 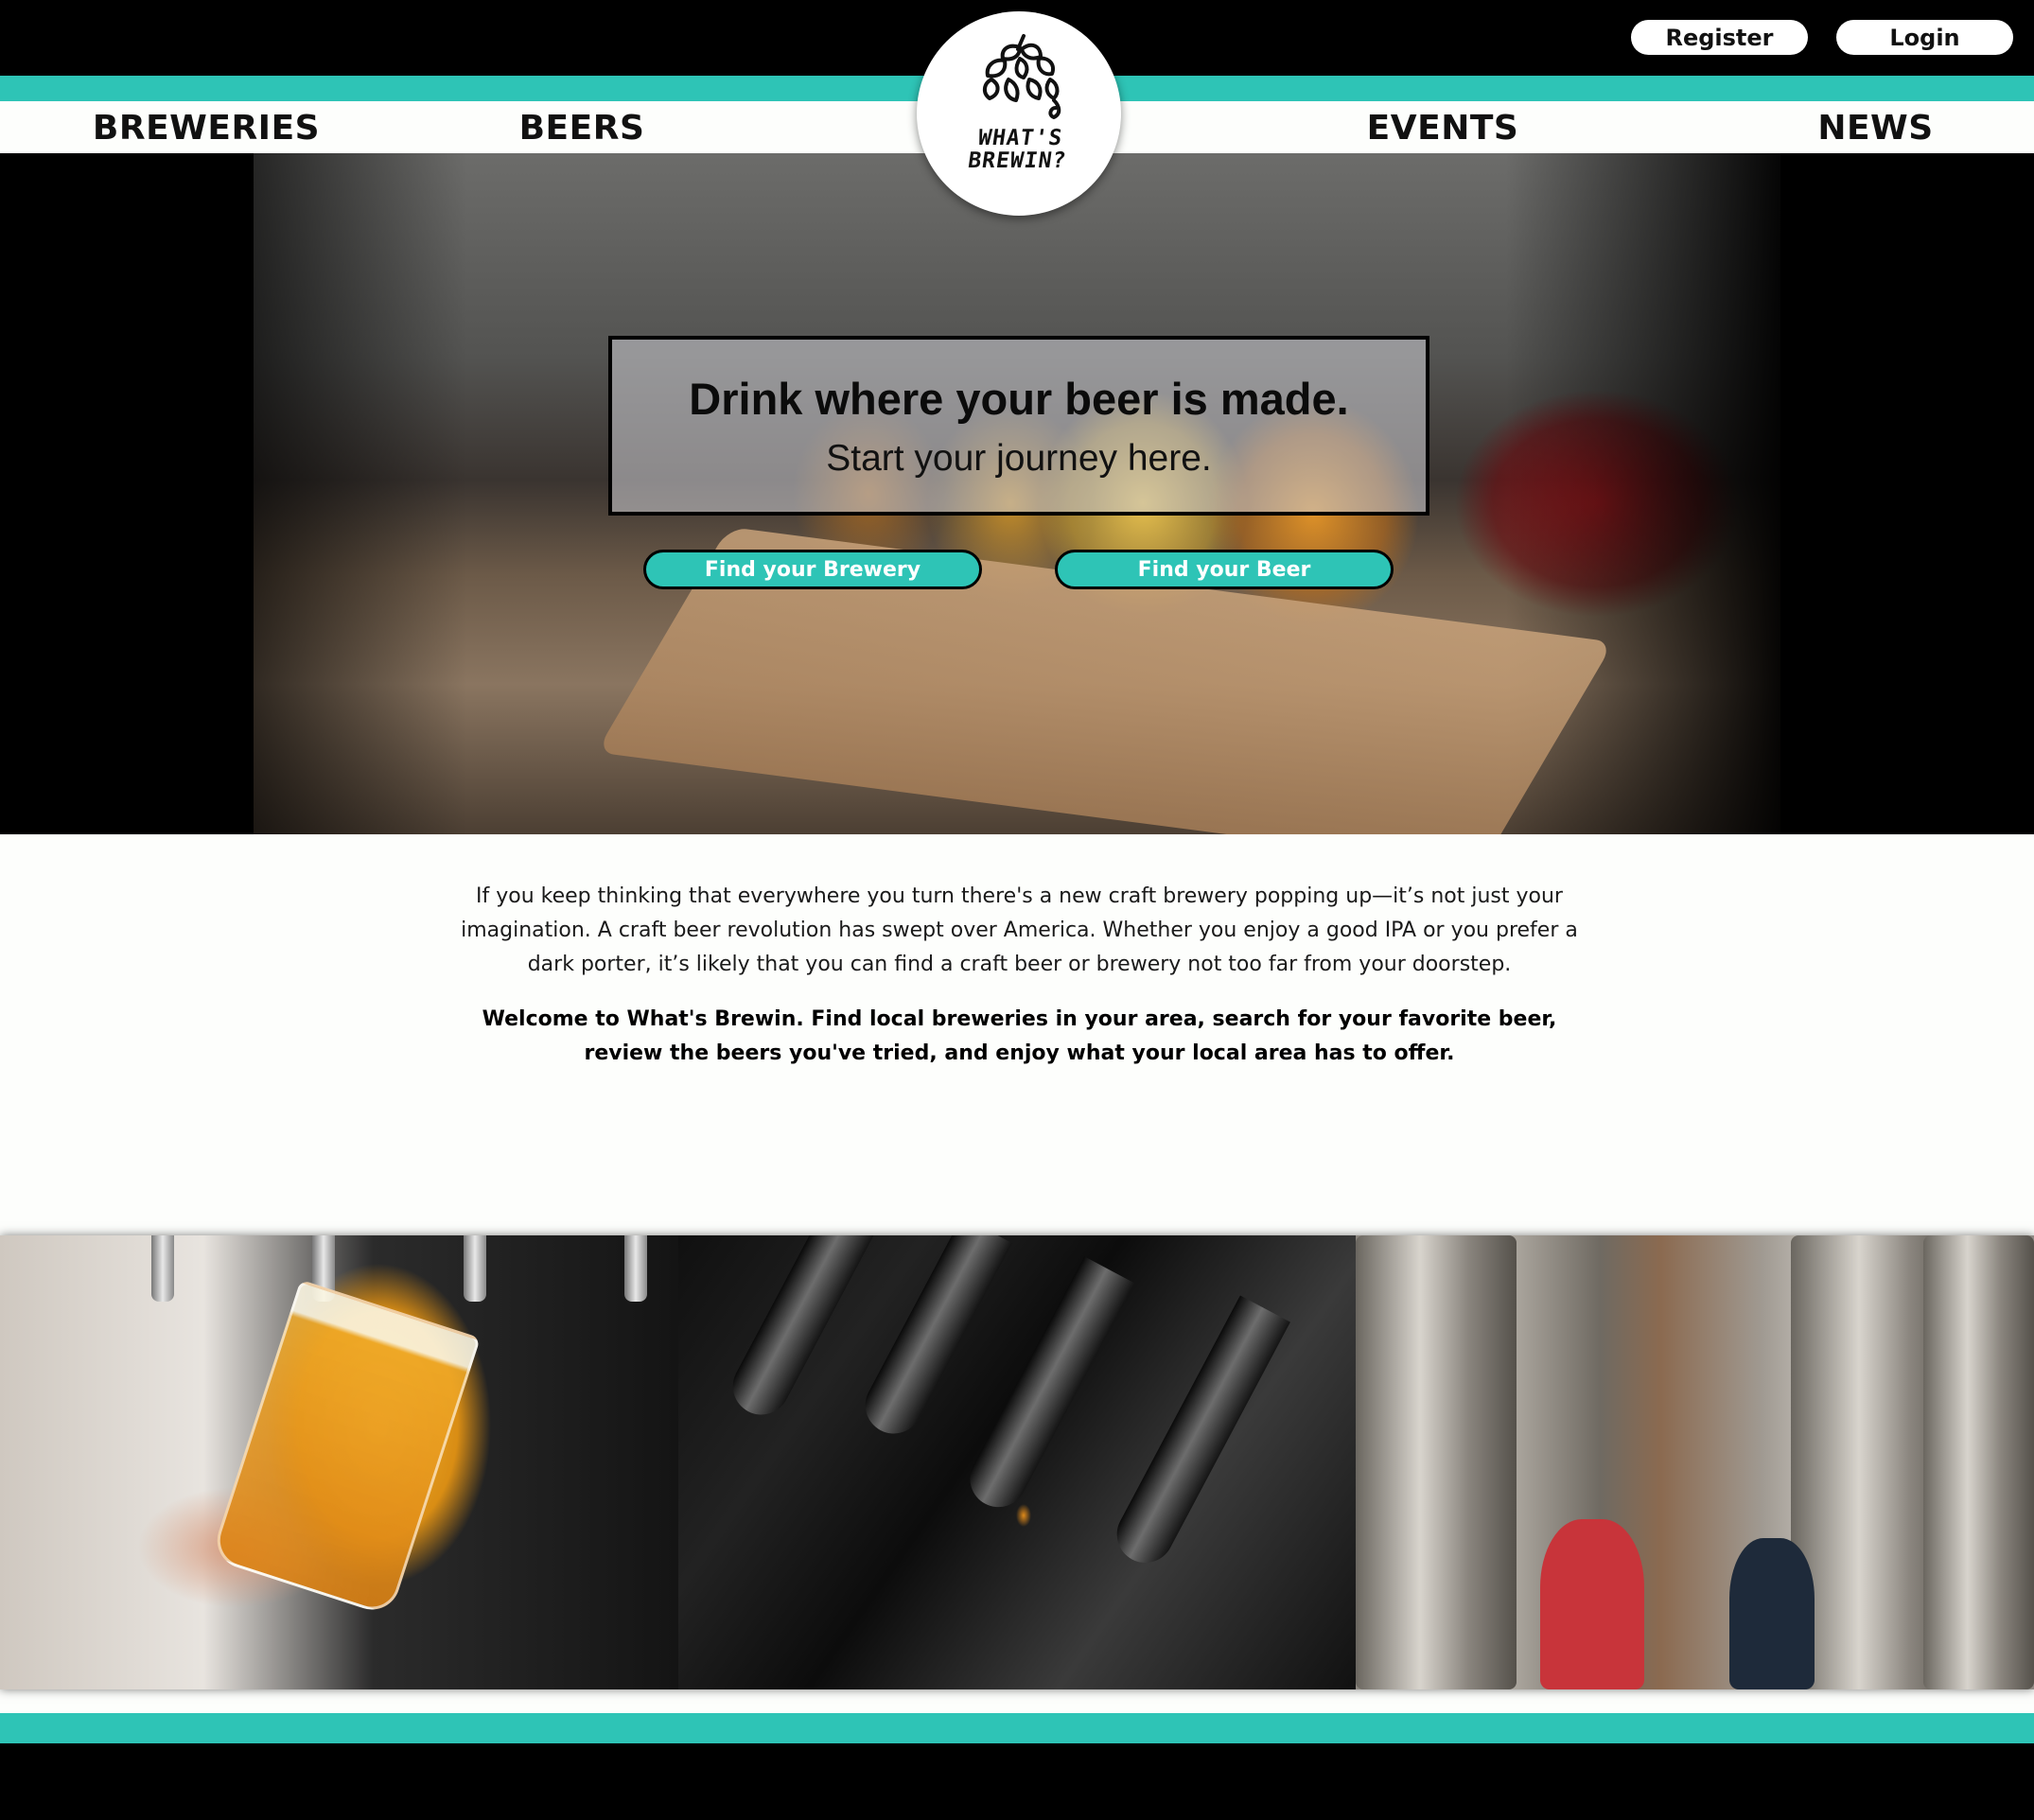 I want to click on hero-subtitle: Start your journey here., so click(x=1019, y=458).